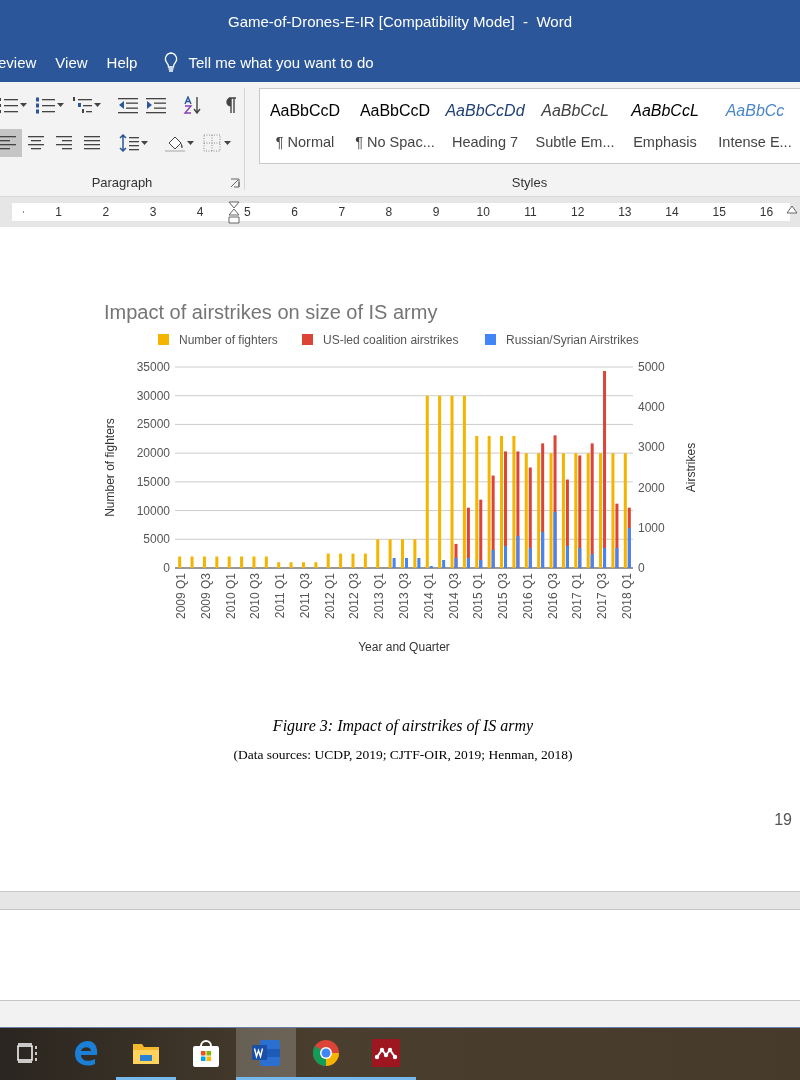 Image resolution: width=800 pixels, height=1080 pixels. What do you see at coordinates (379, 596) in the screenshot?
I see `x-tick-label: 2013 Q1` at bounding box center [379, 596].